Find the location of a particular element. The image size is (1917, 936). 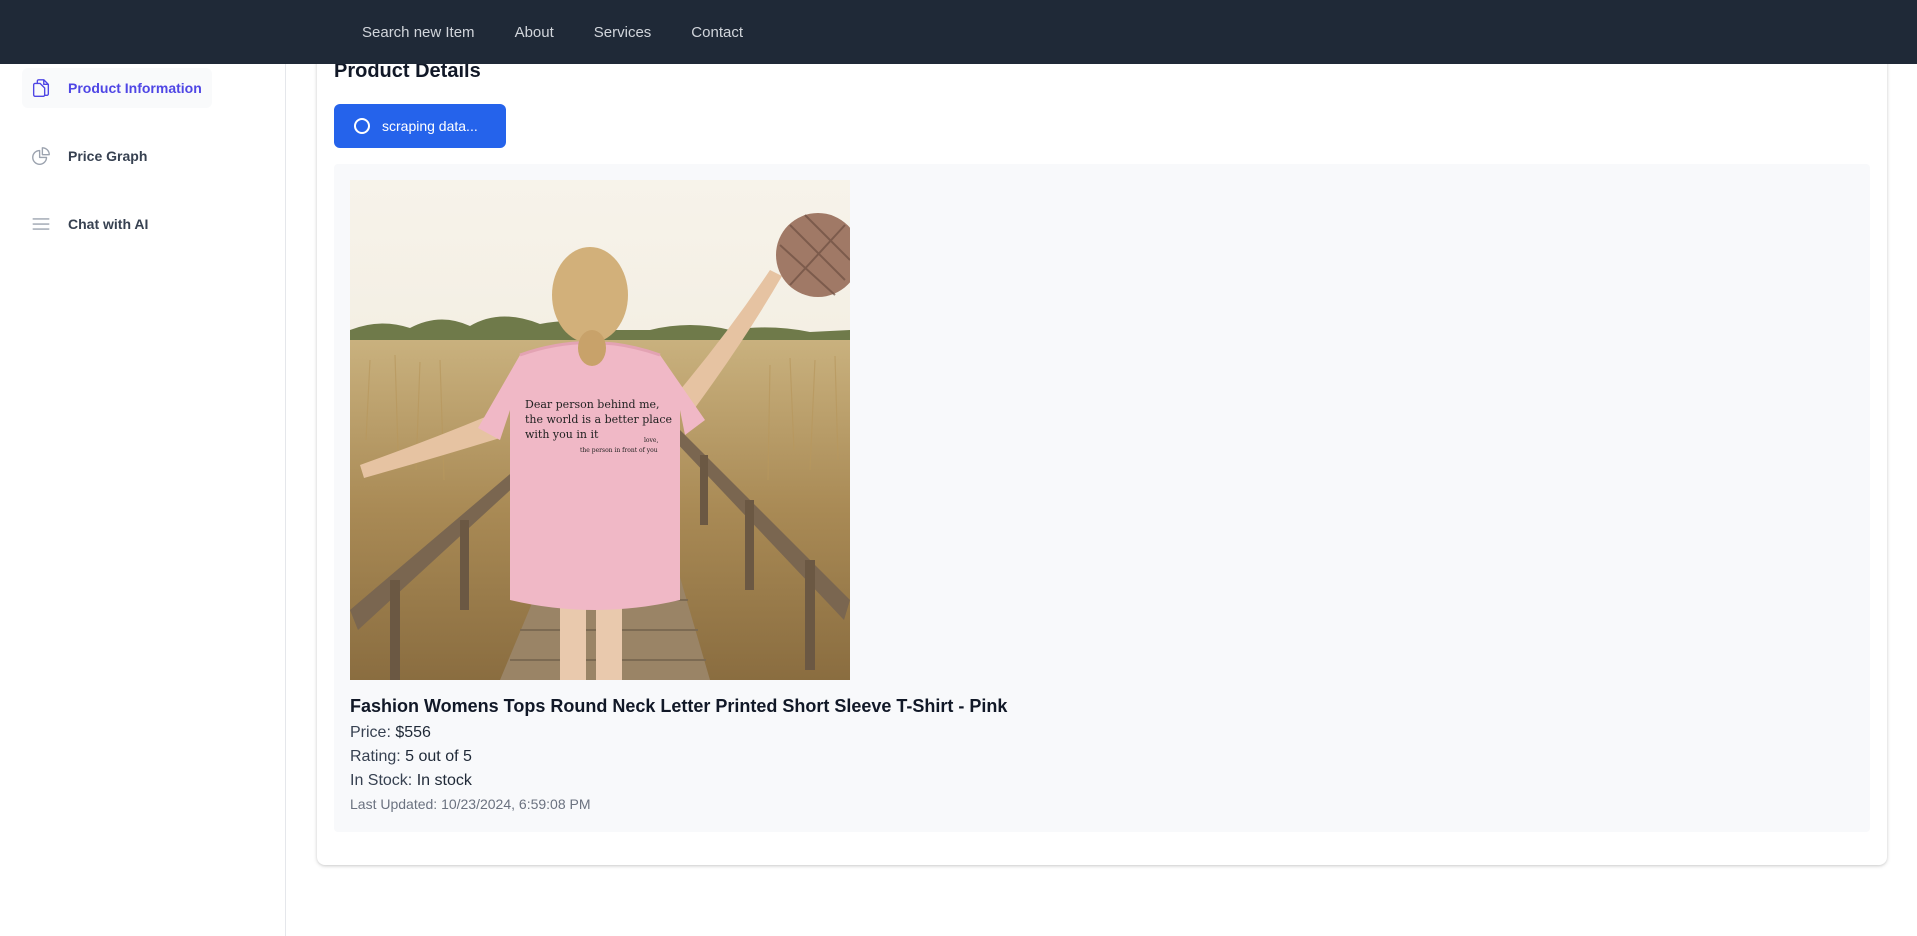

stock-label: In Stock: is located at coordinates (381, 780).